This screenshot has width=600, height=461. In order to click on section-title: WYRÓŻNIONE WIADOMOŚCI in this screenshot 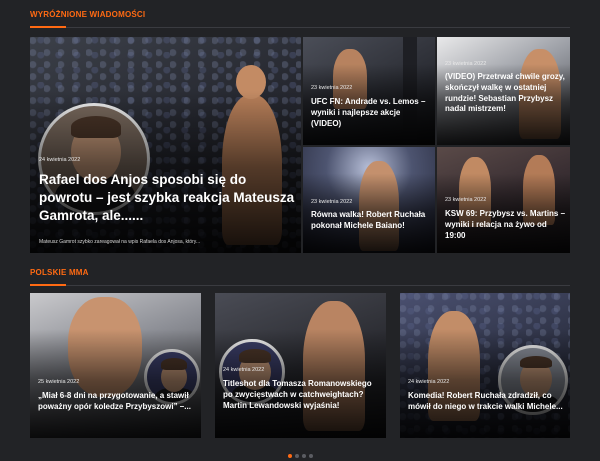, I will do `click(88, 14)`.